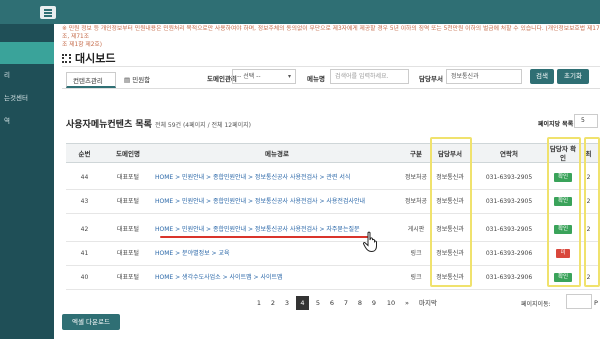 The image size is (600, 339). What do you see at coordinates (27, 181) in the screenshot?
I see `sidebar: 리 는것센터 역` at bounding box center [27, 181].